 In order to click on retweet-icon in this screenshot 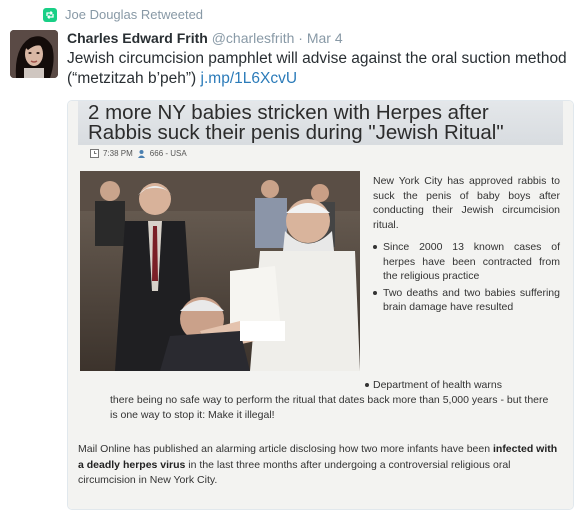, I will do `click(50, 14)`.